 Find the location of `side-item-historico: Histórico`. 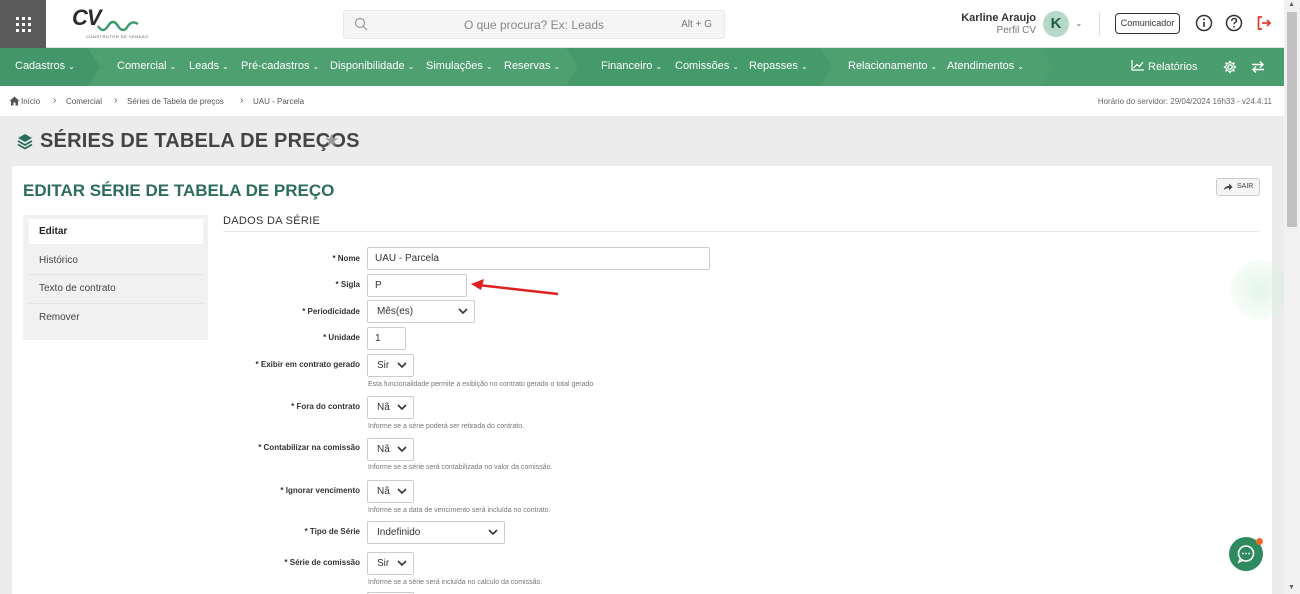

side-item-historico: Histórico is located at coordinates (116, 260).